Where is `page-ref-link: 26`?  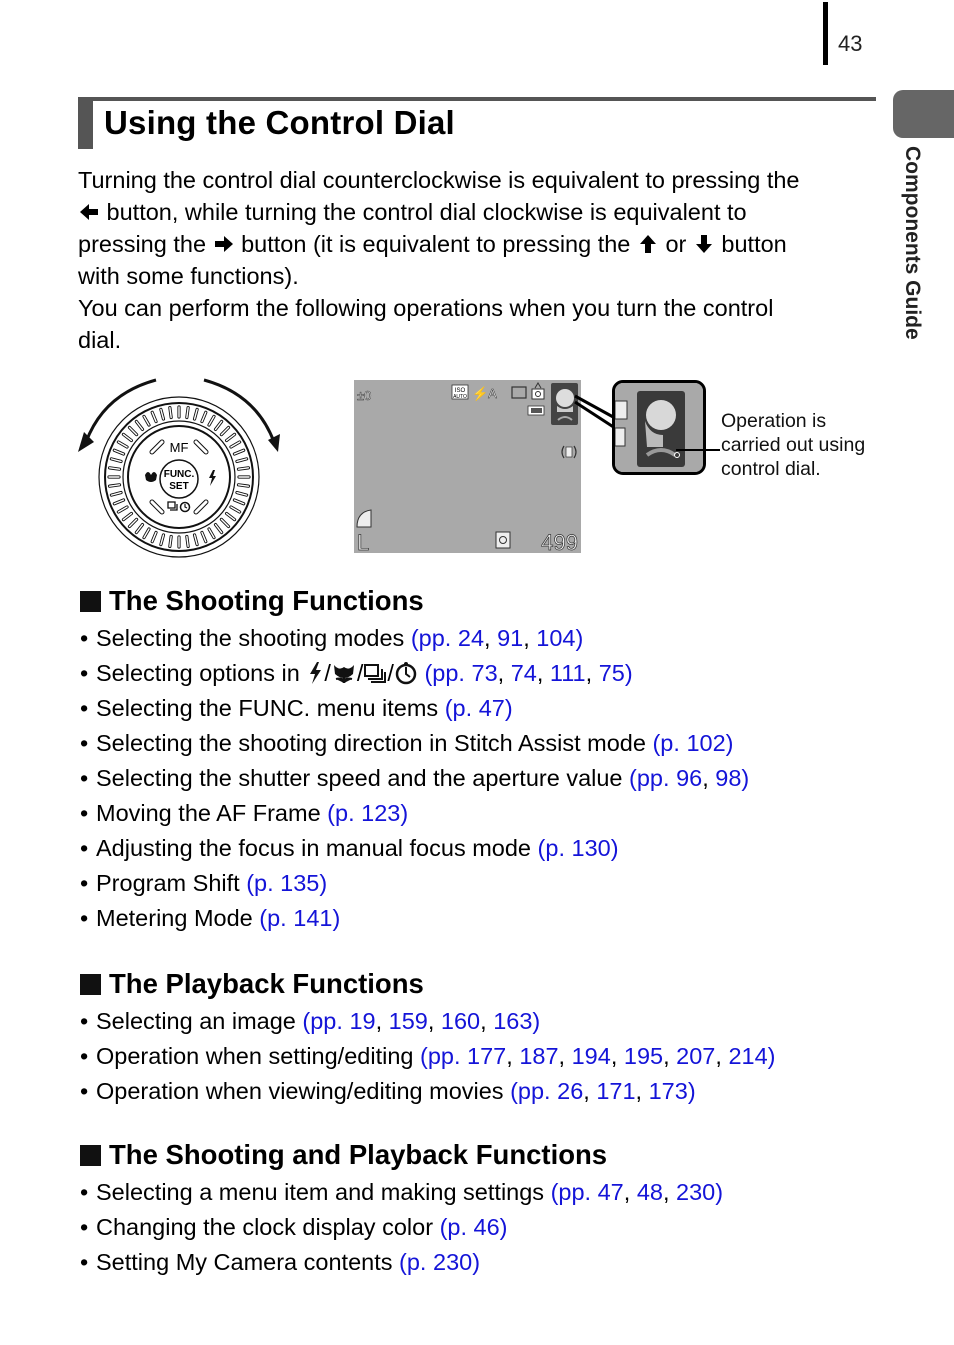 page-ref-link: 26 is located at coordinates (570, 1091).